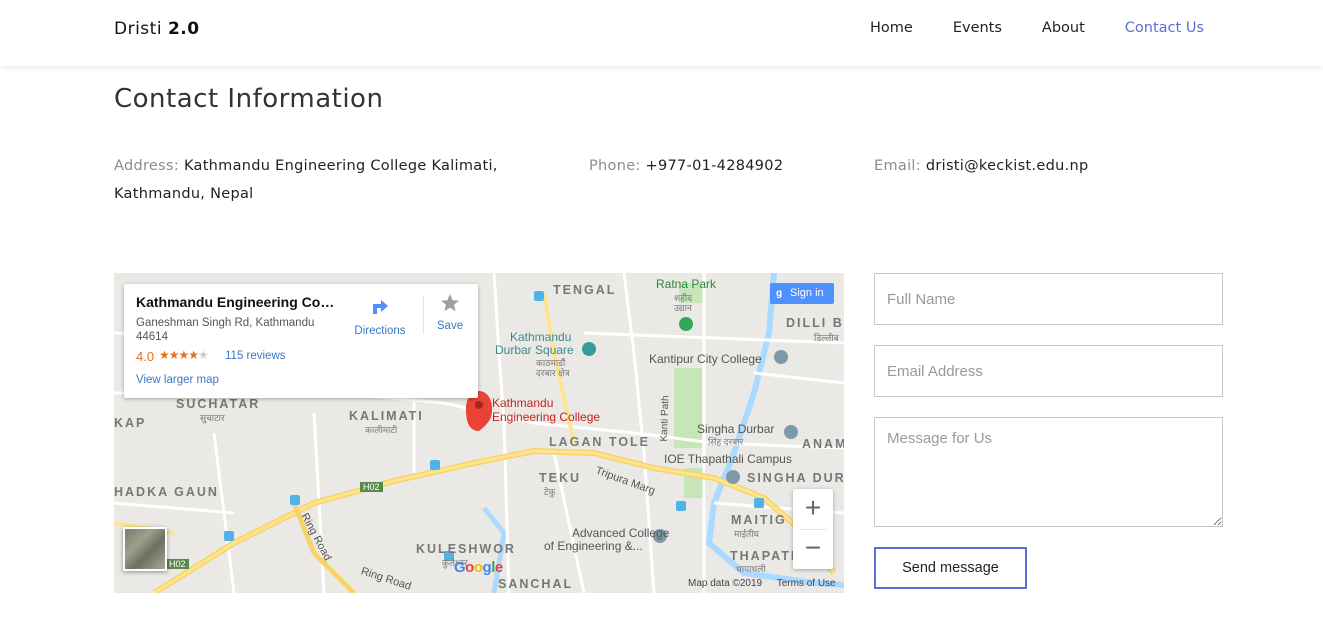  What do you see at coordinates (806, 583) in the screenshot?
I see `terms-of-use-link: Terms of Use` at bounding box center [806, 583].